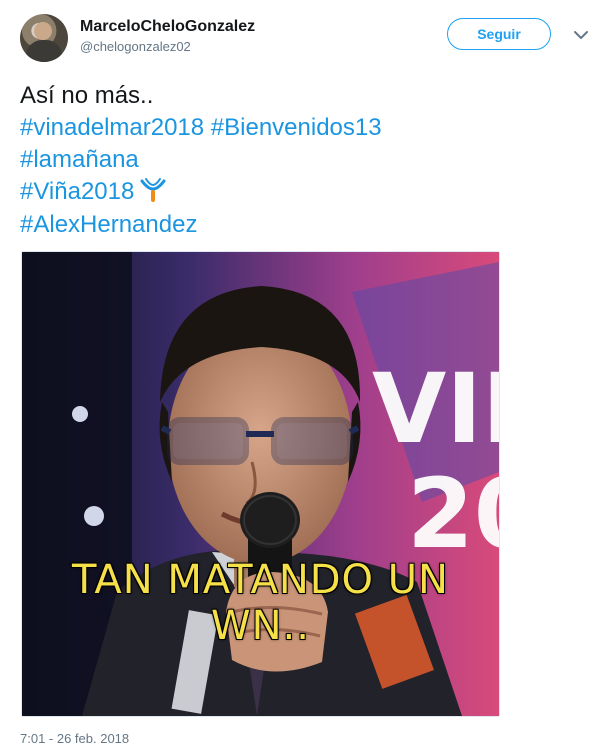 Image resolution: width=610 pixels, height=746 pixels. What do you see at coordinates (581, 35) in the screenshot?
I see `chevron-down-icon` at bounding box center [581, 35].